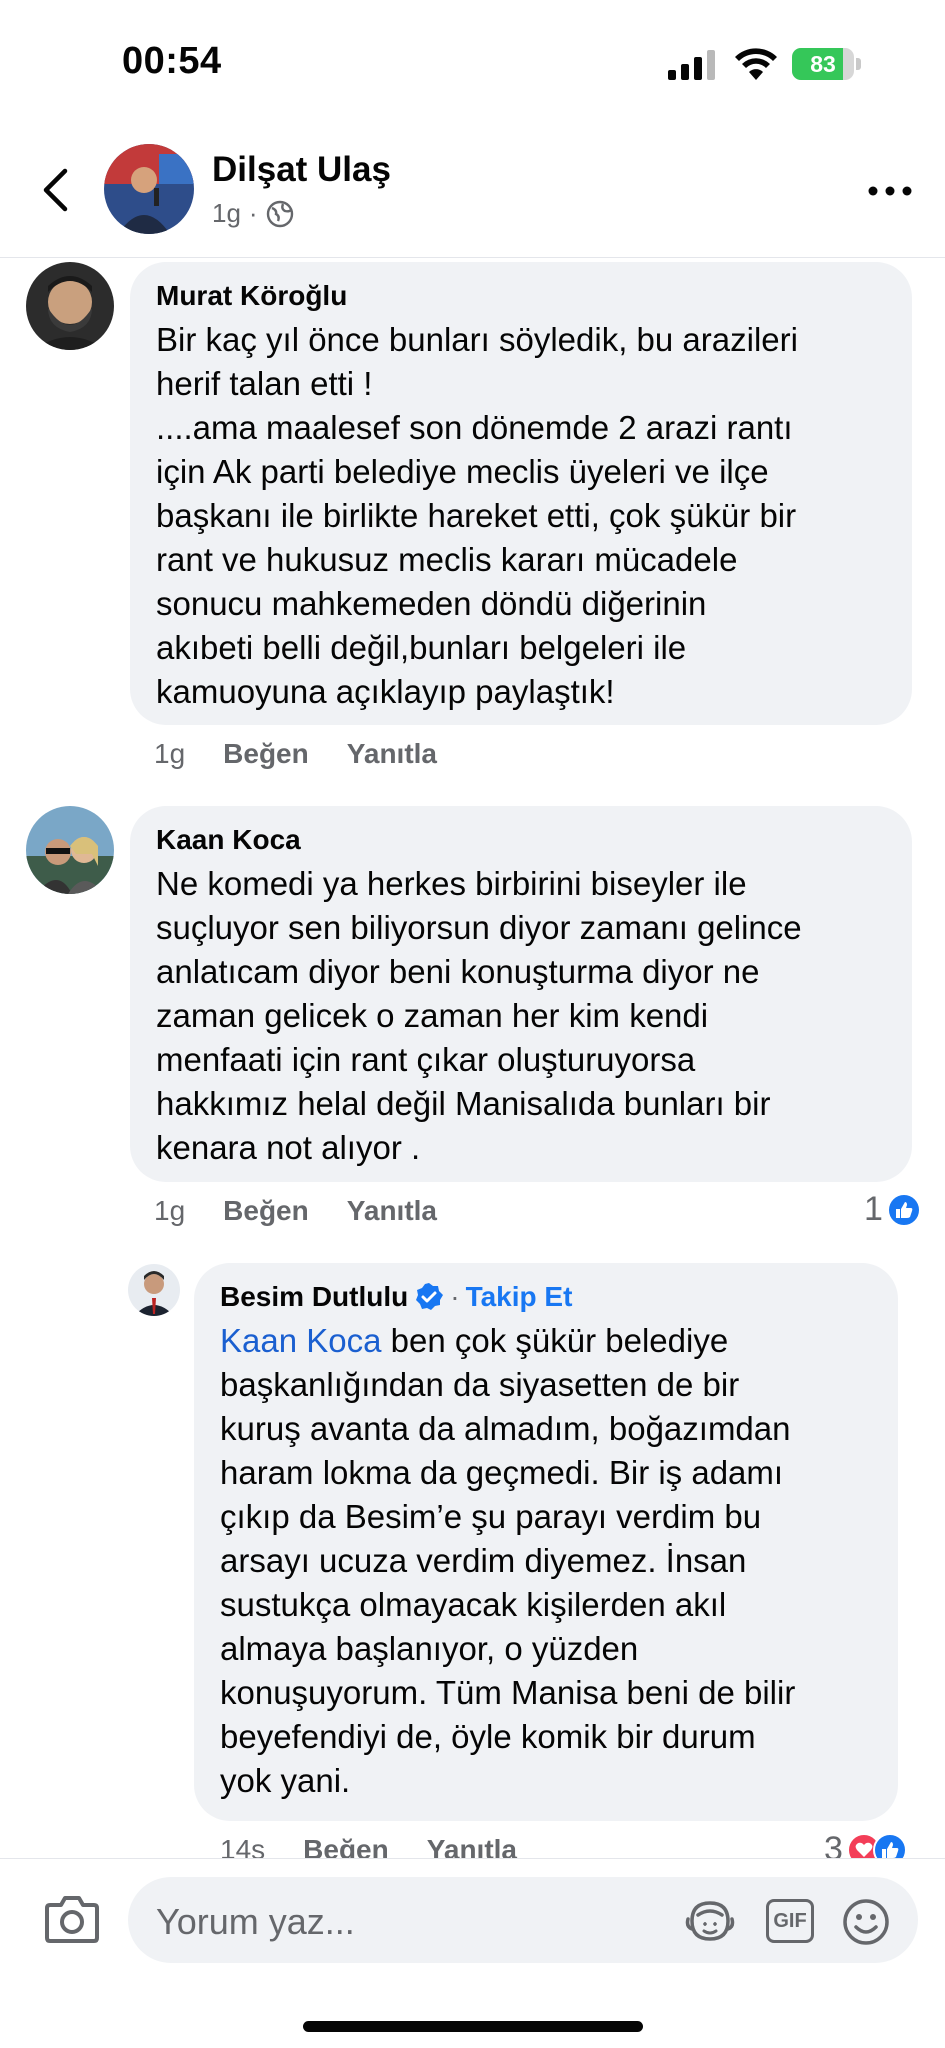  I want to click on post-time: 1g, so click(226, 213).